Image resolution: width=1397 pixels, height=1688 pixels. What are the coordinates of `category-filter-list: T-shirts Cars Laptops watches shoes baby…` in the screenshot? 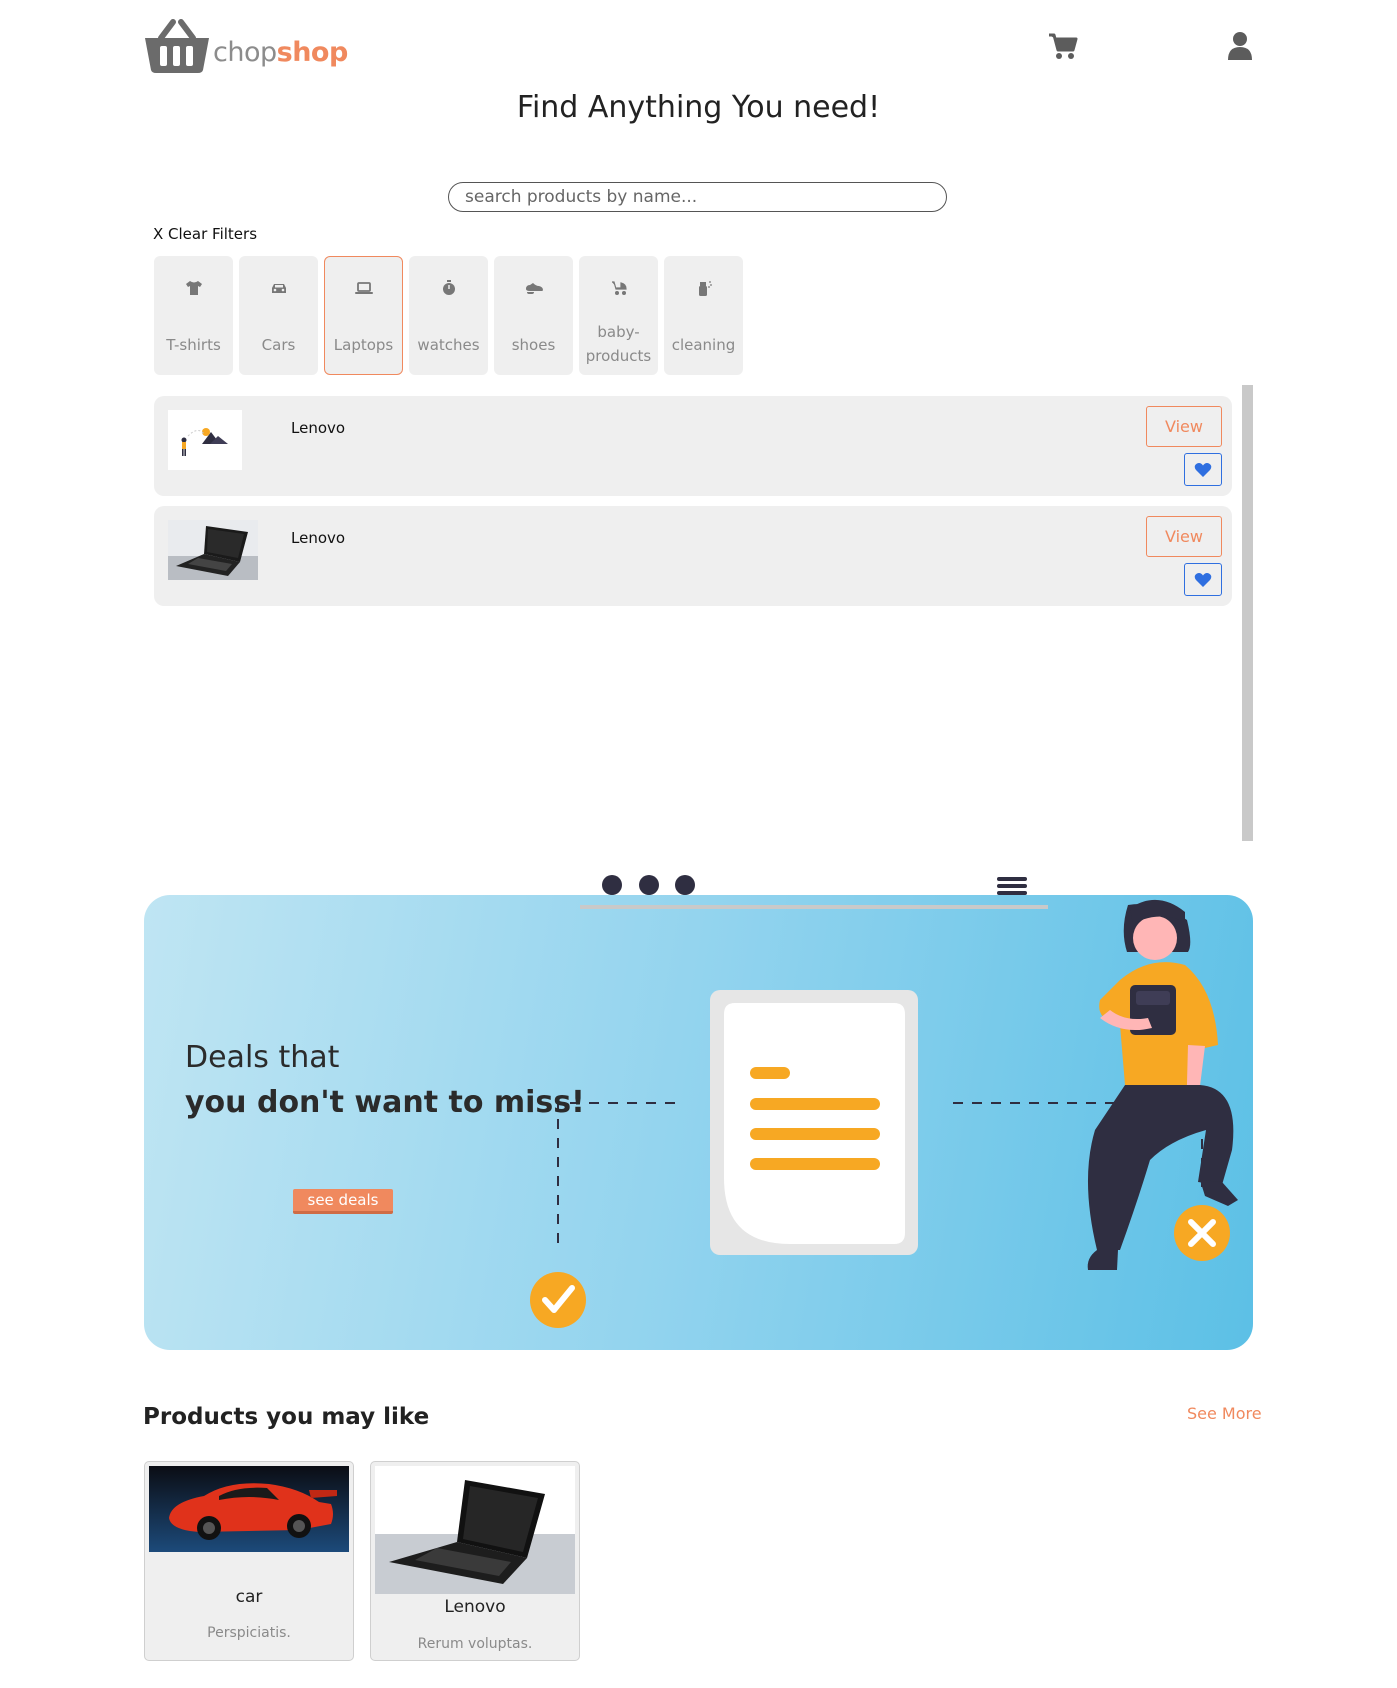 It's located at (448, 315).